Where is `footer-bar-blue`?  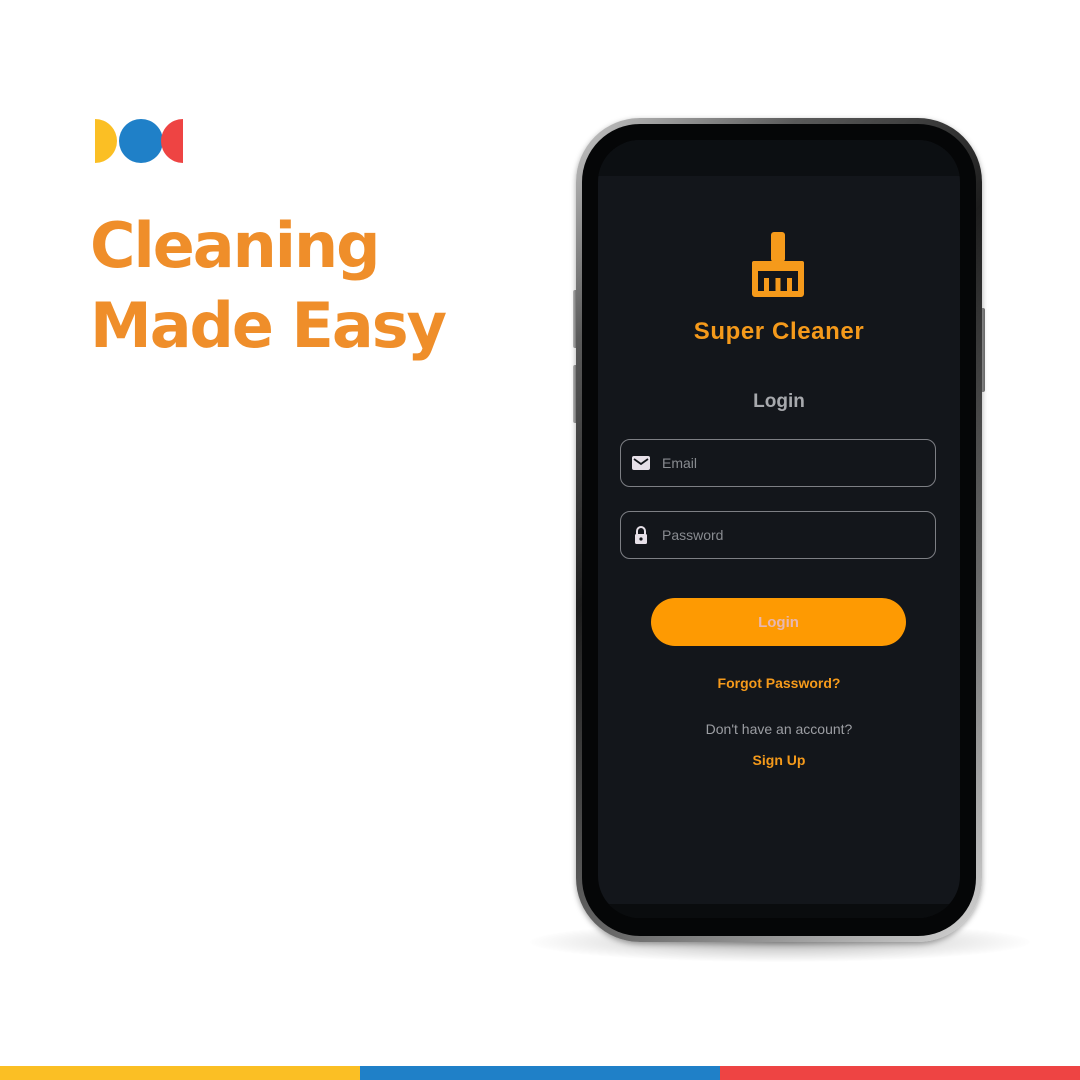 footer-bar-blue is located at coordinates (540, 1073).